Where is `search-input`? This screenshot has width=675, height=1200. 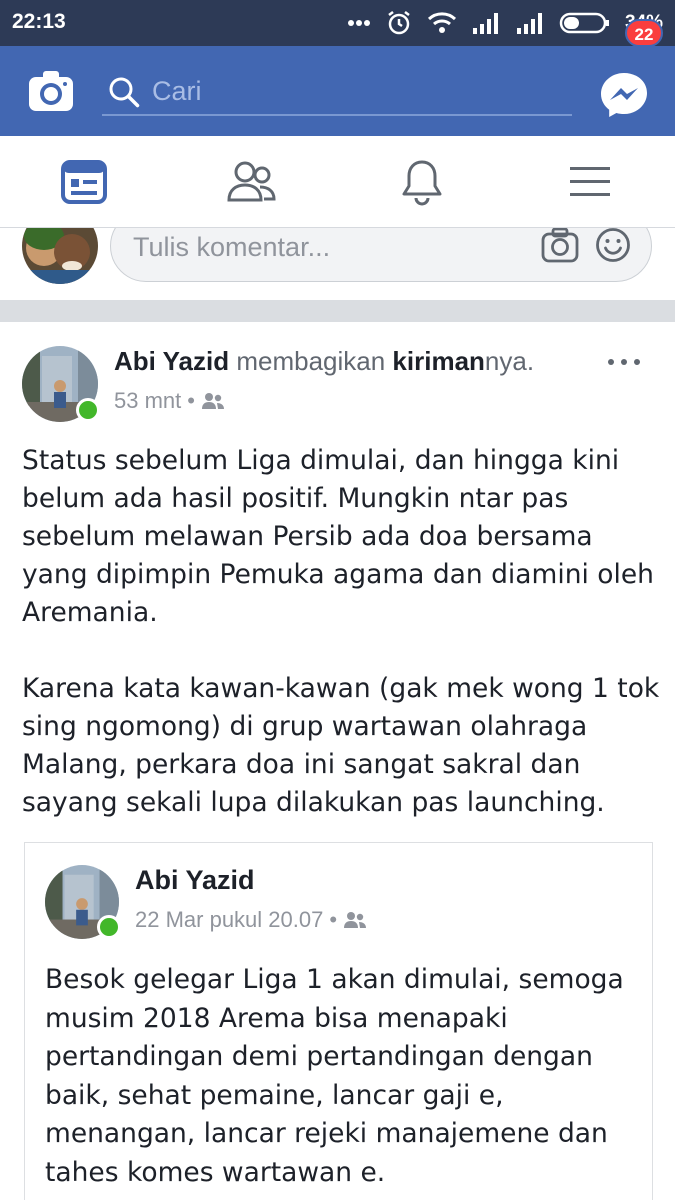
search-input is located at coordinates (352, 91).